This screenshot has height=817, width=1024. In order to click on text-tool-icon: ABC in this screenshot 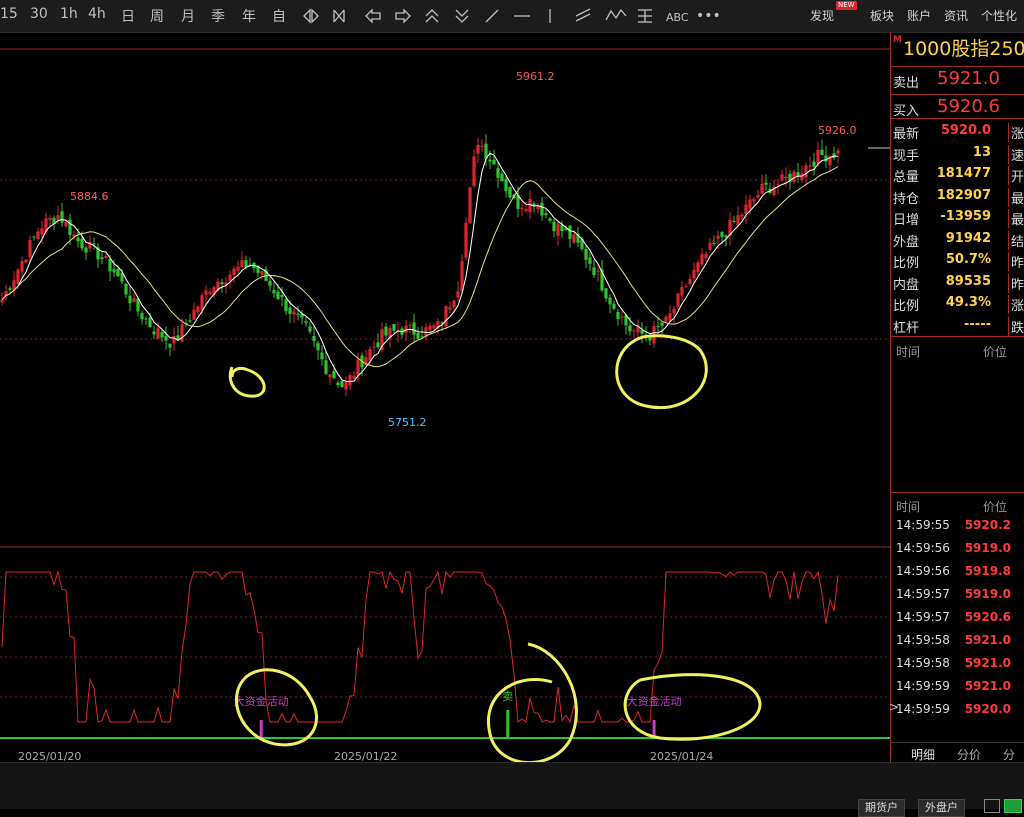, I will do `click(677, 17)`.